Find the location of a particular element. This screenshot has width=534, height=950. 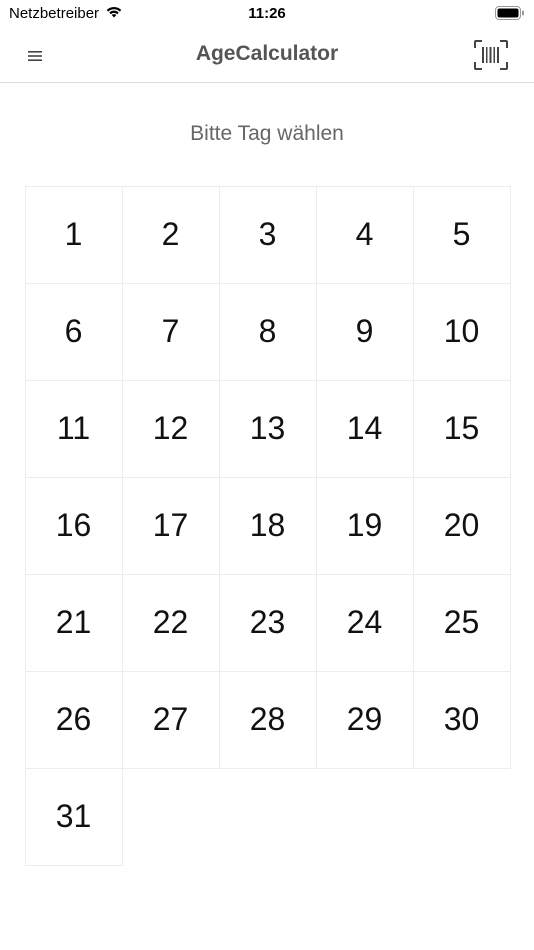

day-cell-26: 26 is located at coordinates (73, 719).